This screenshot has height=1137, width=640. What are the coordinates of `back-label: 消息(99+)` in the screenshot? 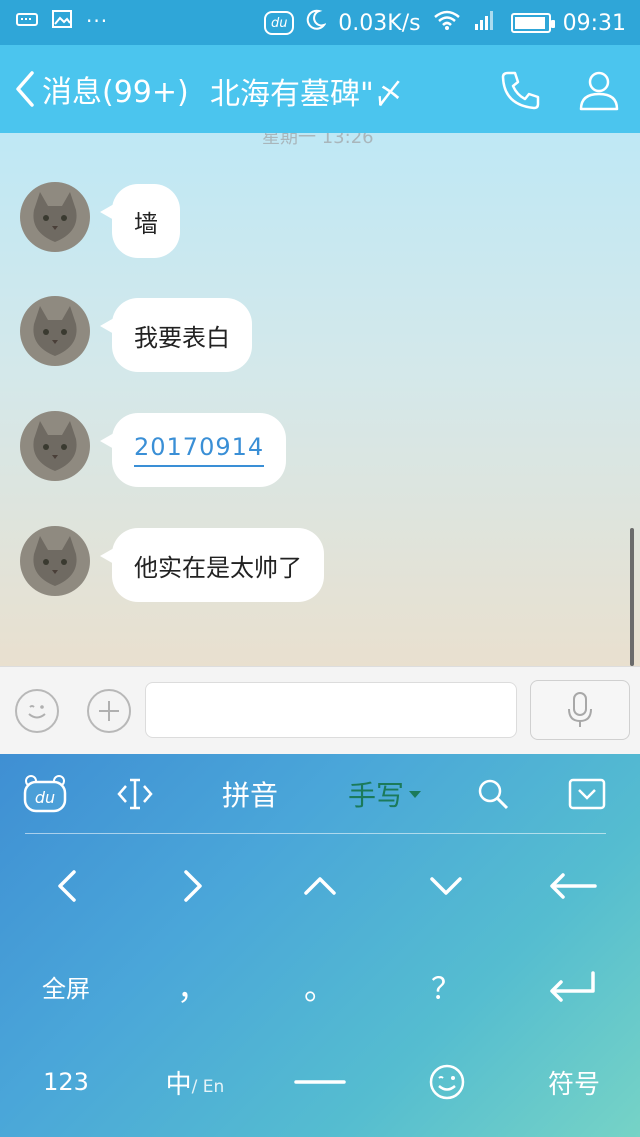 It's located at (115, 92).